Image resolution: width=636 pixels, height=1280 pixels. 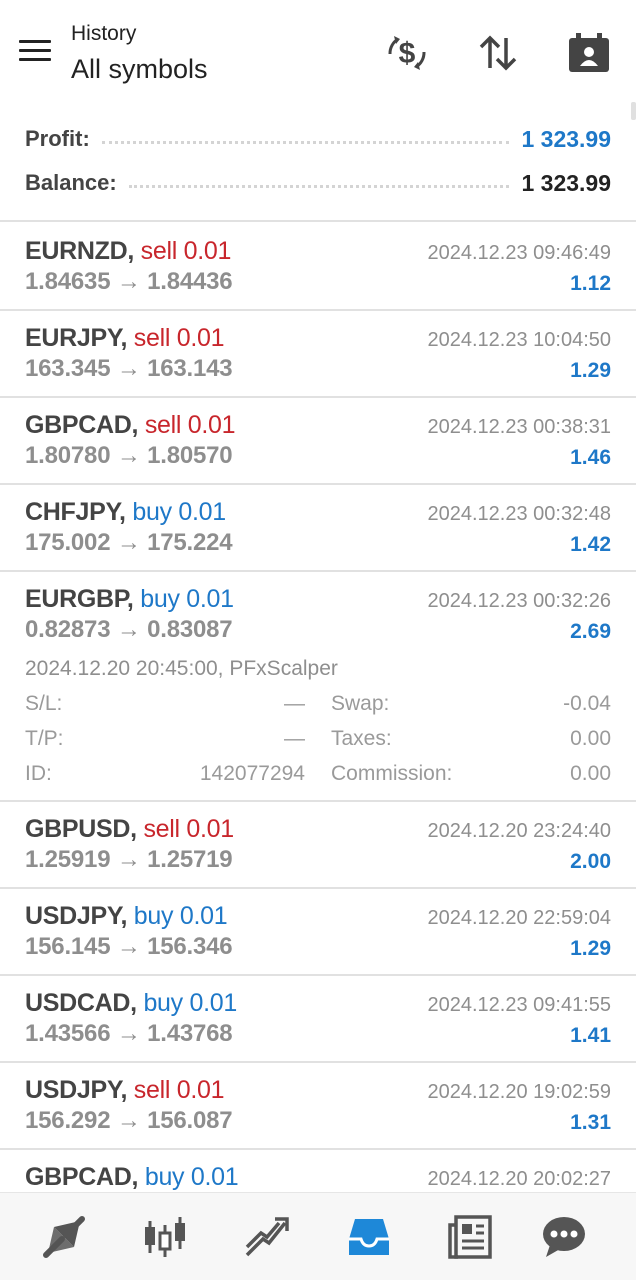 What do you see at coordinates (519, 253) in the screenshot?
I see `trade-time: 2024.12.23 09:46:49` at bounding box center [519, 253].